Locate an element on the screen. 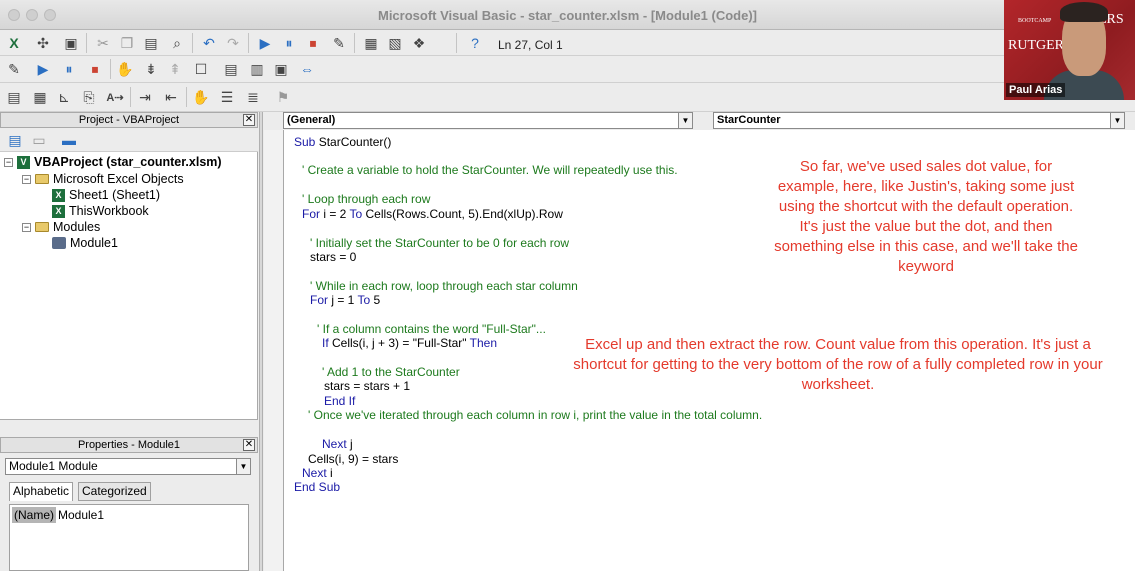 This screenshot has width=1135, height=571. code-line: End If is located at coordinates (339, 401).